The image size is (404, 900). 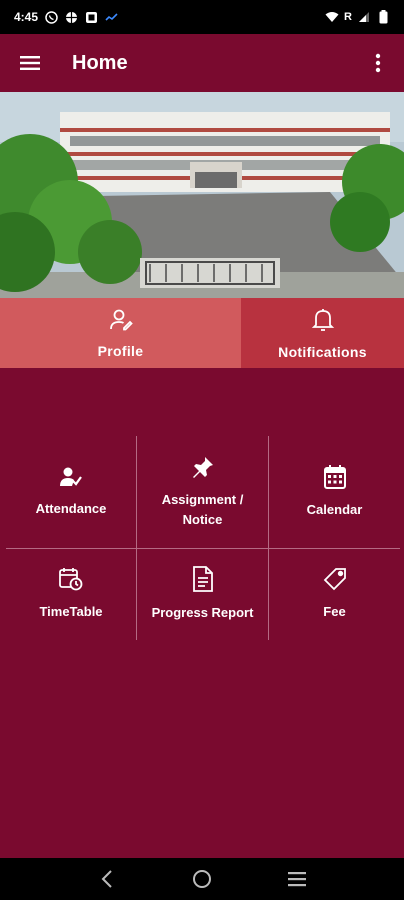 What do you see at coordinates (71, 508) in the screenshot?
I see `menu-item-label: Attendance` at bounding box center [71, 508].